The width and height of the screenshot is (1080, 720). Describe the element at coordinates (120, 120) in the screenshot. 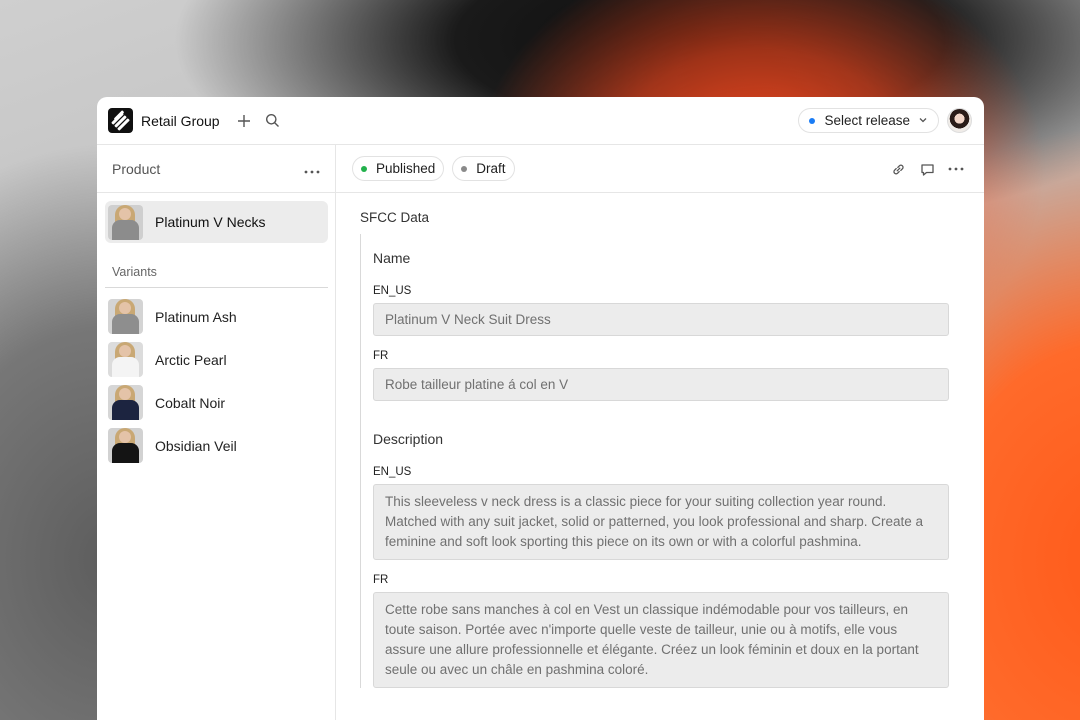

I see `workspace-logo-icon` at that location.